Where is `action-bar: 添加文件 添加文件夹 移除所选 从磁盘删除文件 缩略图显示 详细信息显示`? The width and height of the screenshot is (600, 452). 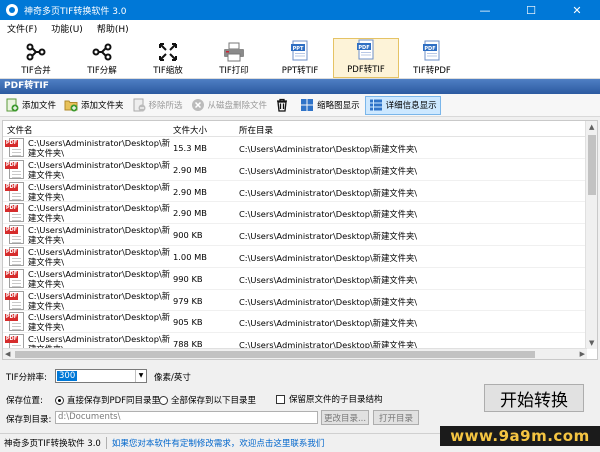
action-bar: 添加文件 添加文件夹 移除所选 从磁盘删除文件 缩略图显示 详细信息显示 is located at coordinates (300, 105).